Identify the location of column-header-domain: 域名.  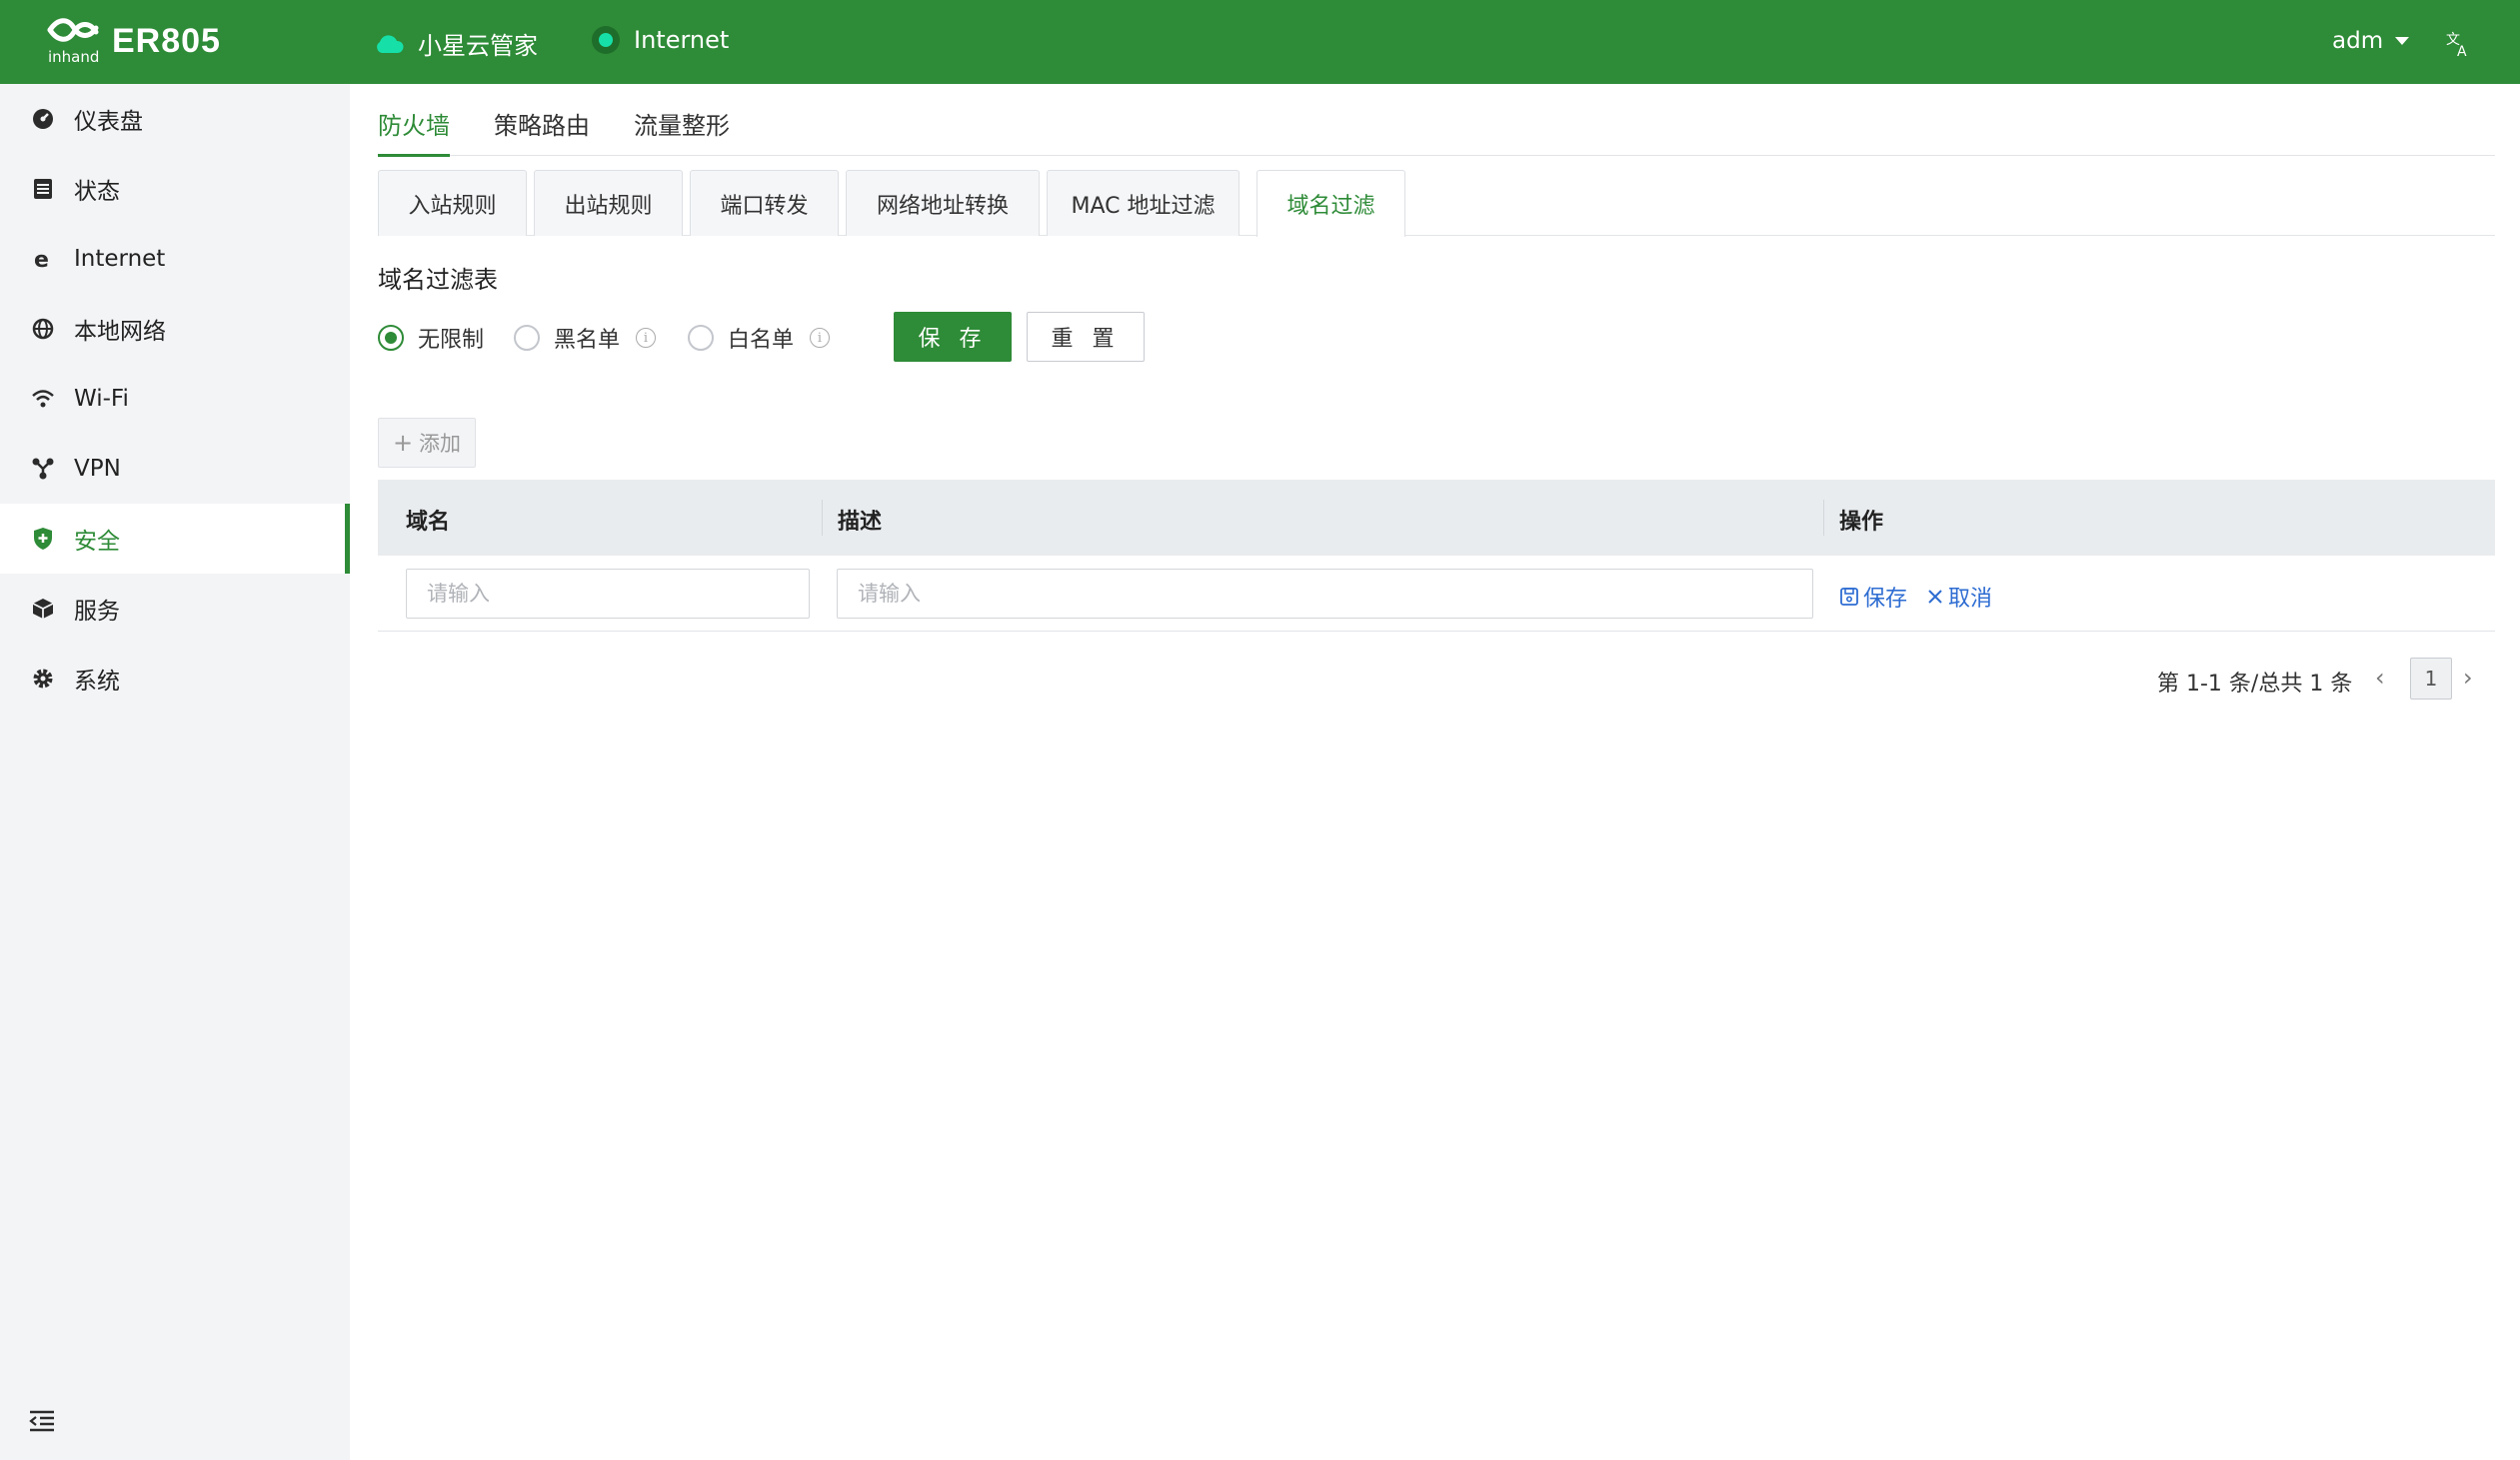
(429, 522).